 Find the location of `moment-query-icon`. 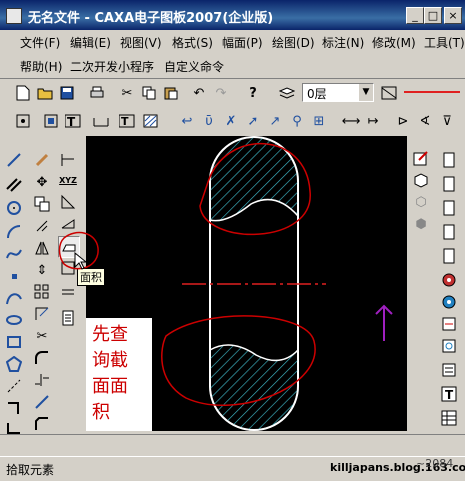

moment-query-icon is located at coordinates (68, 292).